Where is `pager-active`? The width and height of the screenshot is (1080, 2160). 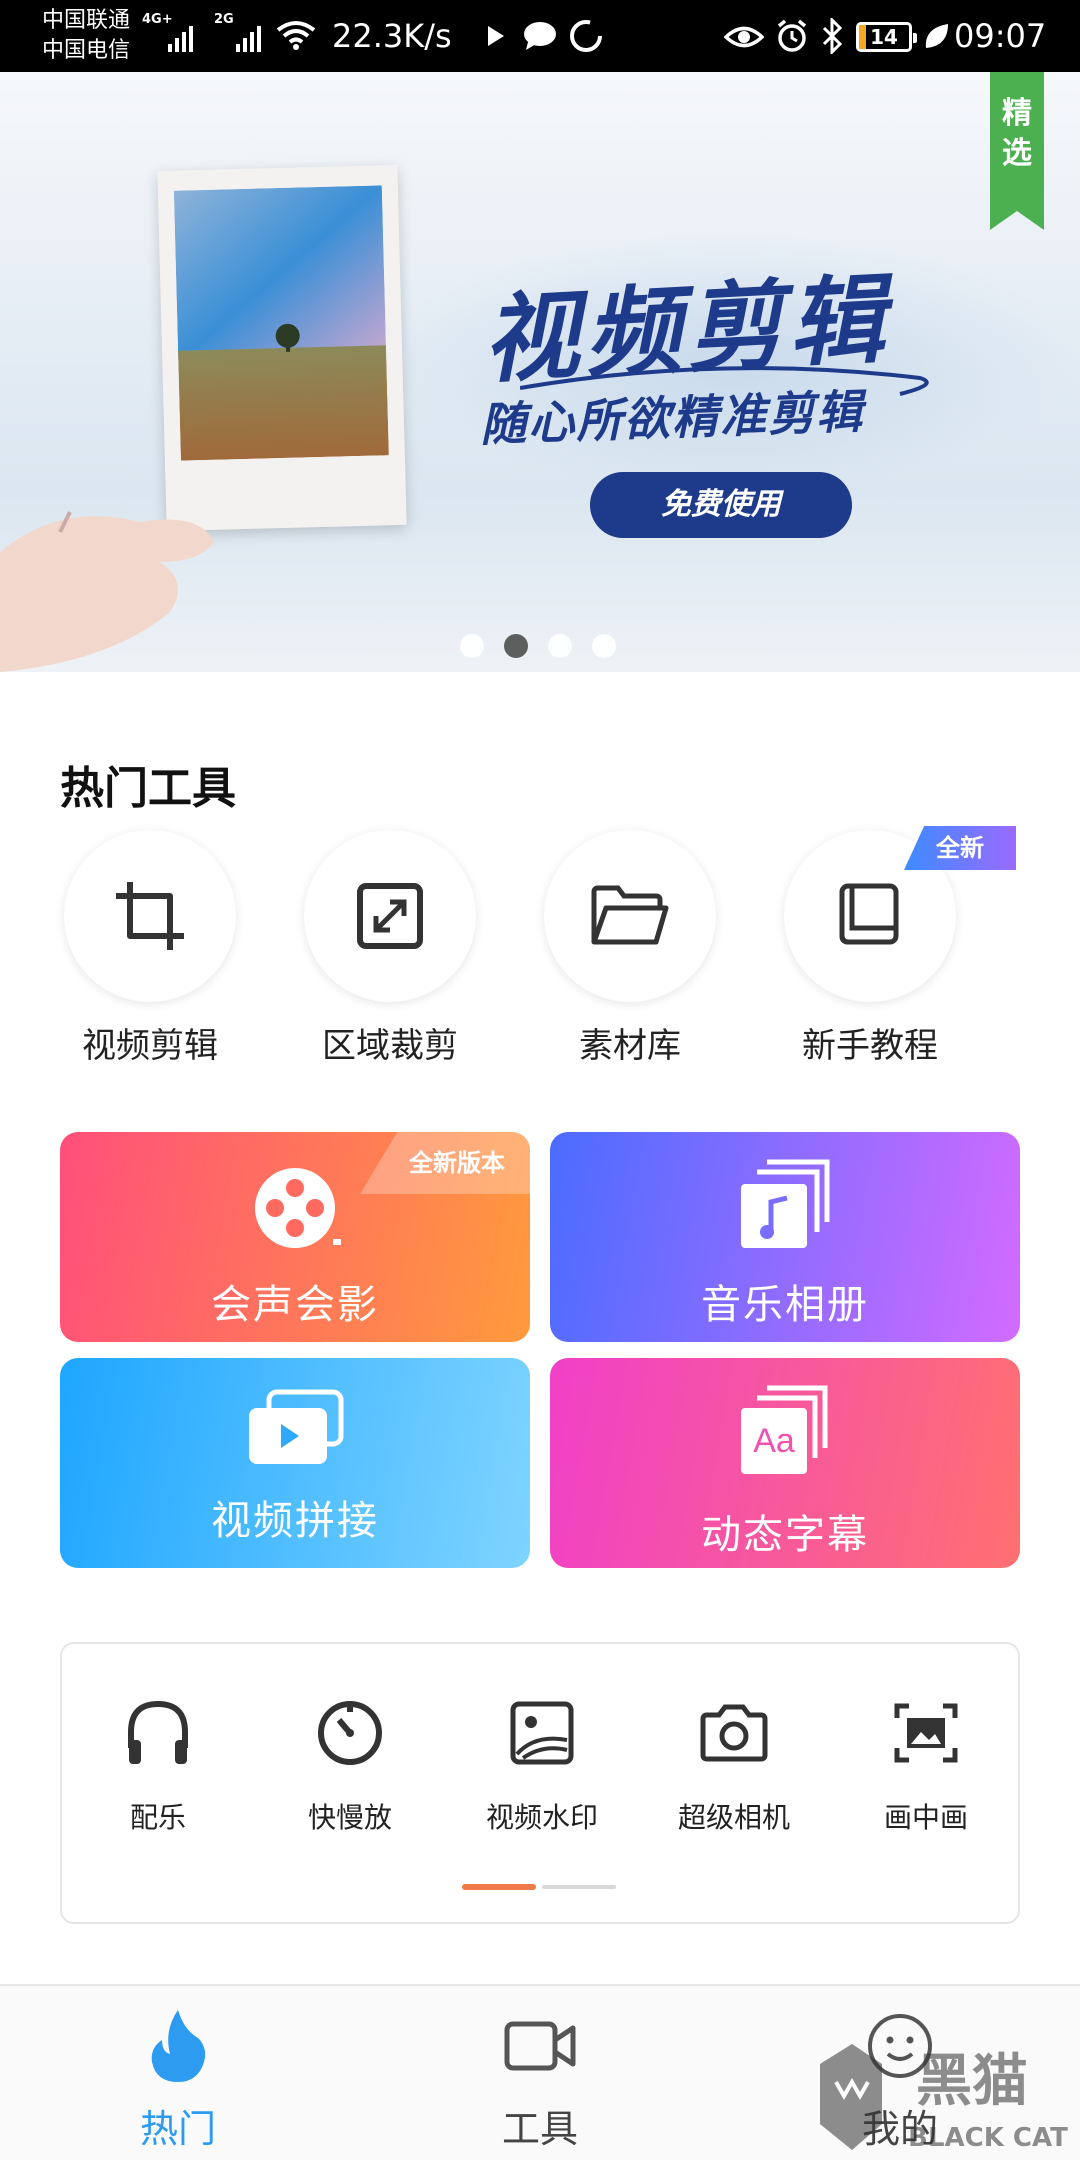 pager-active is located at coordinates (499, 1887).